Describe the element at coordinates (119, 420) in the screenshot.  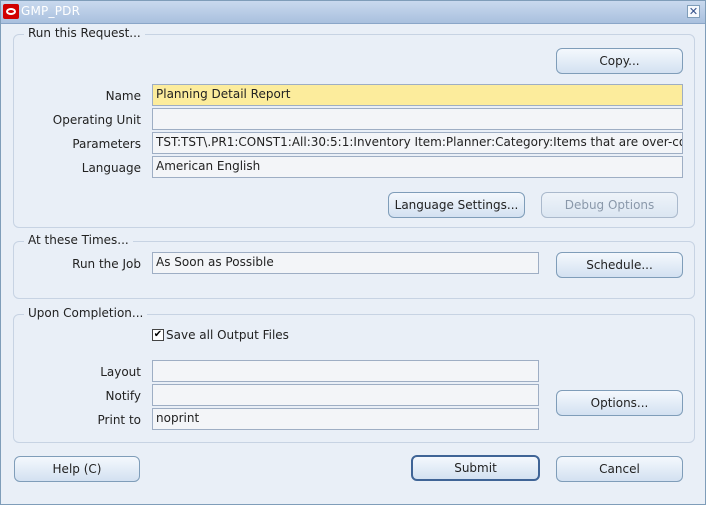
I see `print-to-label: Print to` at that location.